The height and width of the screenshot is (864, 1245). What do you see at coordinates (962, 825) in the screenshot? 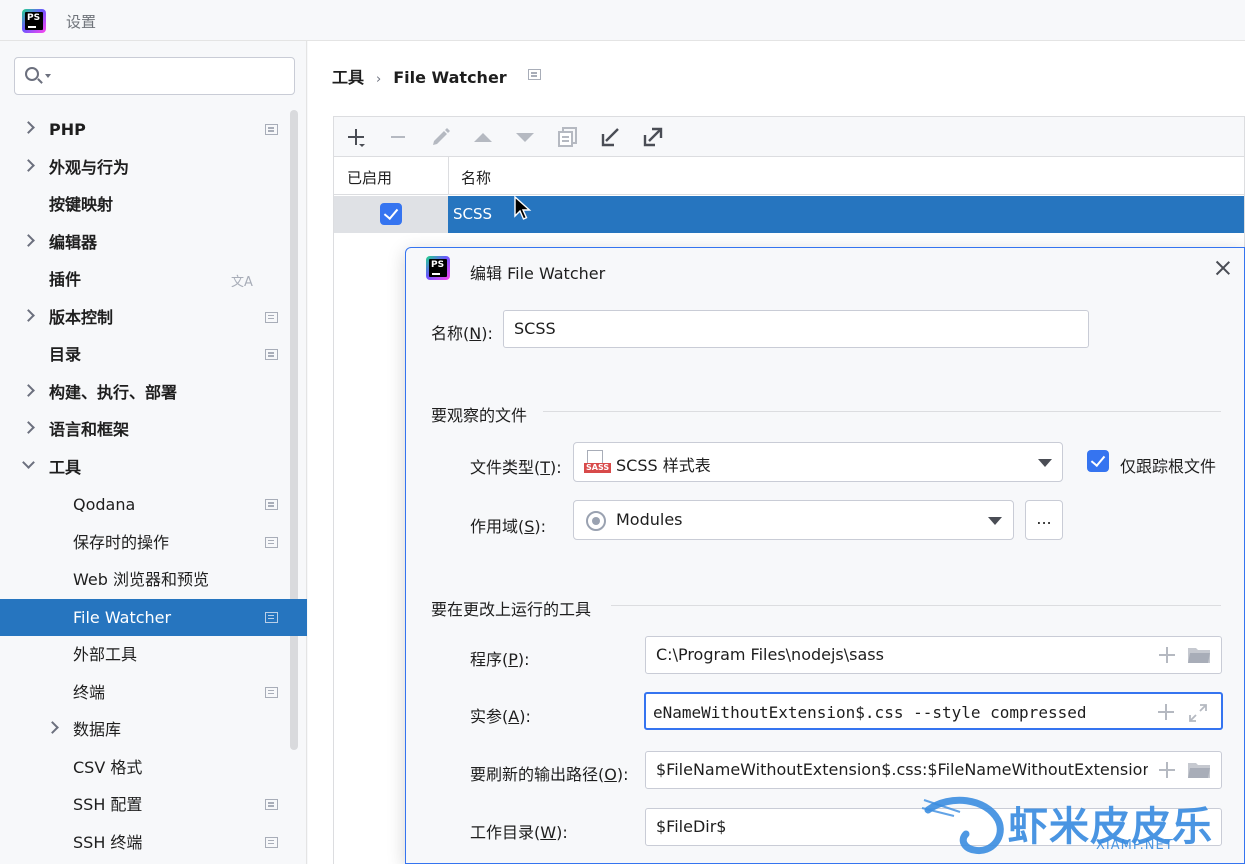
I see `shrimp-logo-icon` at bounding box center [962, 825].